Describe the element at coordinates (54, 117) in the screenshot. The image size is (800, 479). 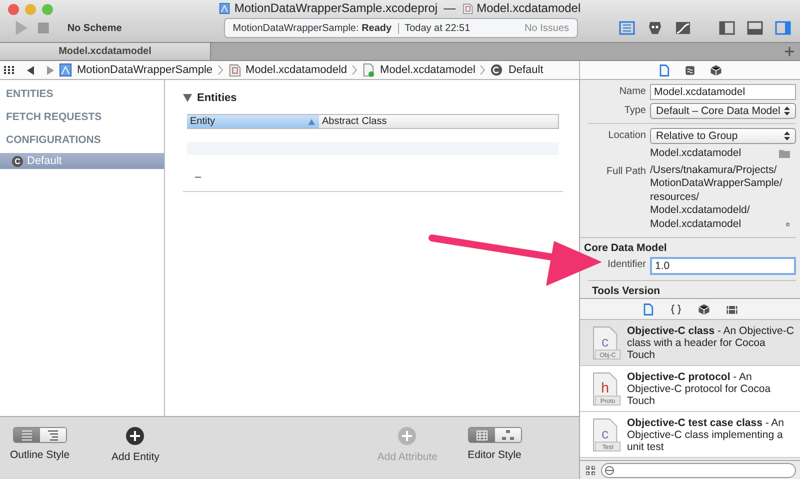
I see `sidebar-section-header: FETCH REQUESTS` at that location.